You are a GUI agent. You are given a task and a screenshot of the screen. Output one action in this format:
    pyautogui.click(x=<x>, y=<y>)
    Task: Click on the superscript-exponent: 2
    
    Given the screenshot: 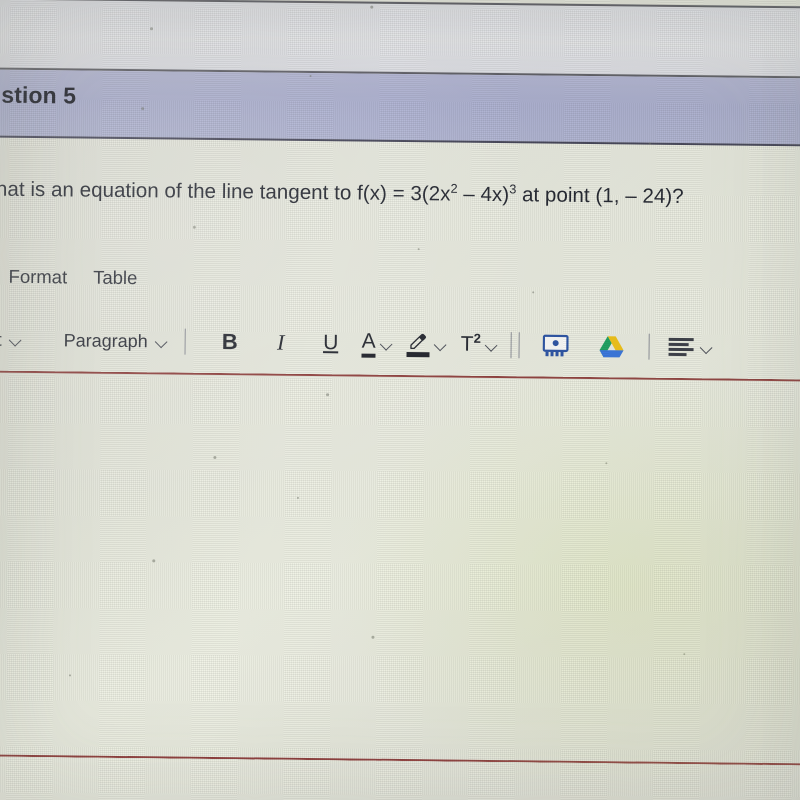 What is the action you would take?
    pyautogui.click(x=477, y=338)
    